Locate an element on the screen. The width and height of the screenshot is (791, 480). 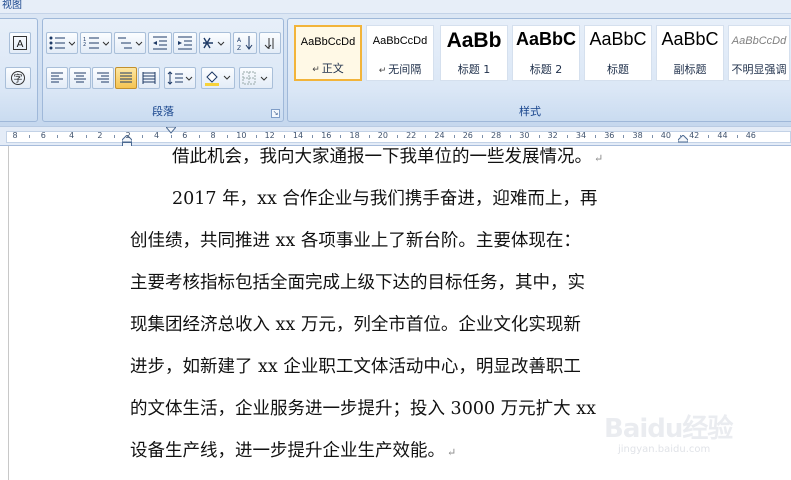
align-left-icon is located at coordinates (57, 77).